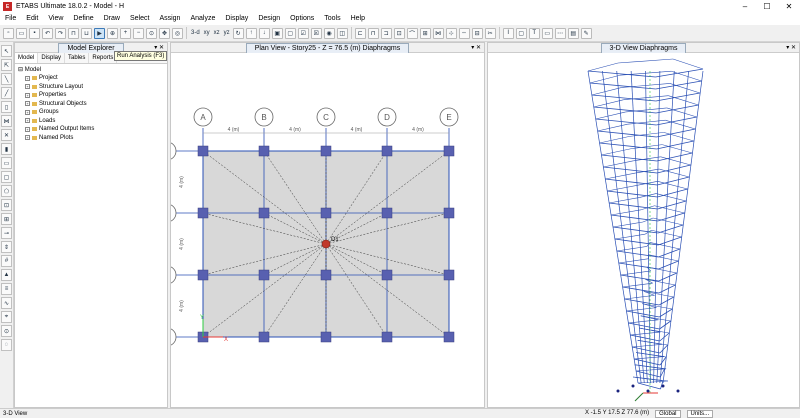 The image size is (800, 418). What do you see at coordinates (91, 129) in the screenshot?
I see `tree-item: + Named Output Items` at bounding box center [91, 129].